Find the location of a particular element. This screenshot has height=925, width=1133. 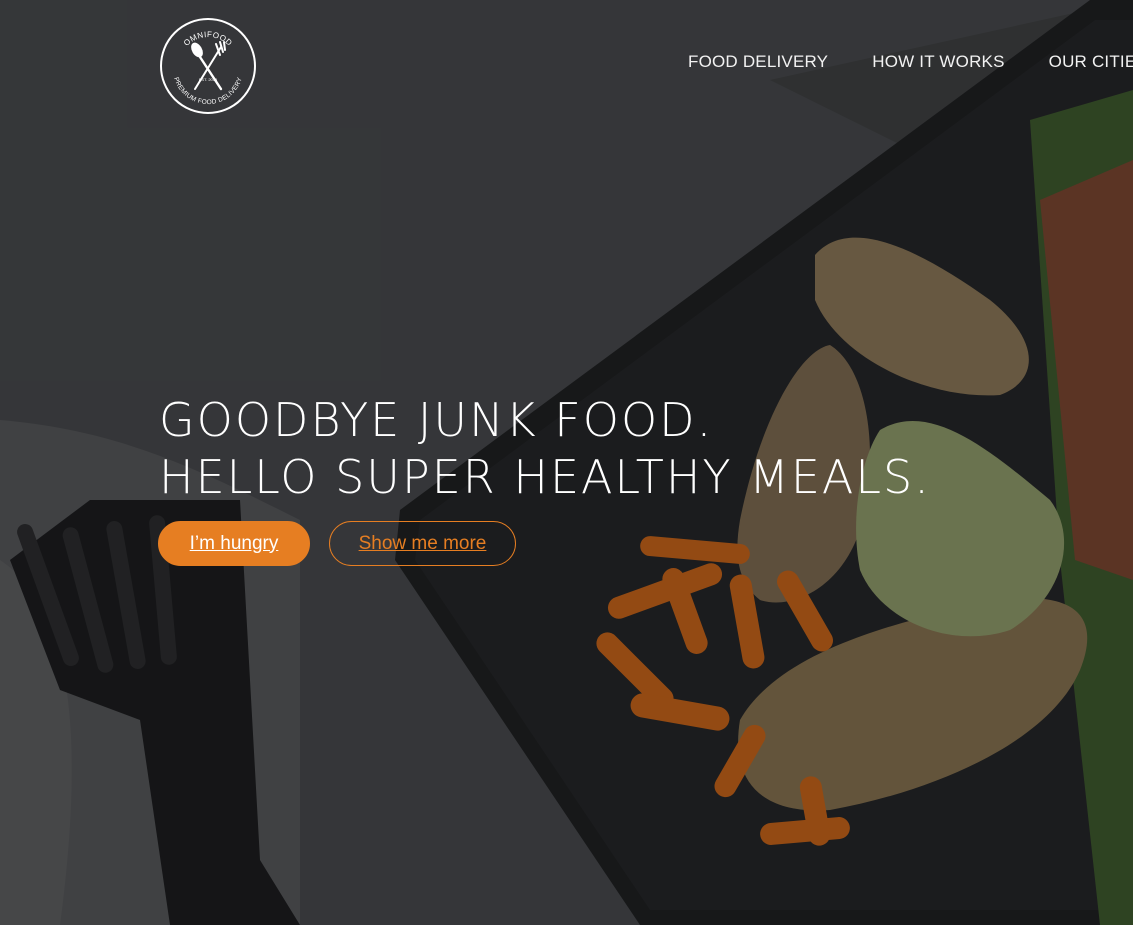

nav-item-our-cities: OUR CITIES is located at coordinates (1091, 62).